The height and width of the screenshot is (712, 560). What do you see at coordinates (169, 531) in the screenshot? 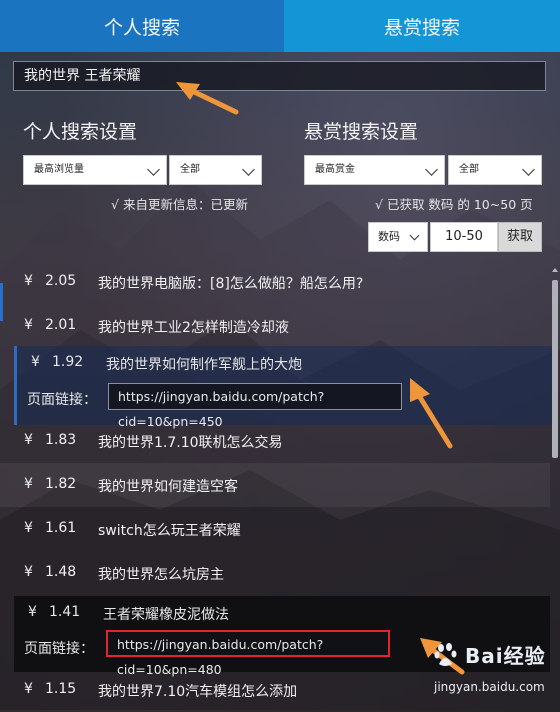
I see `result-title: switch怎么玩王者荣耀` at bounding box center [169, 531].